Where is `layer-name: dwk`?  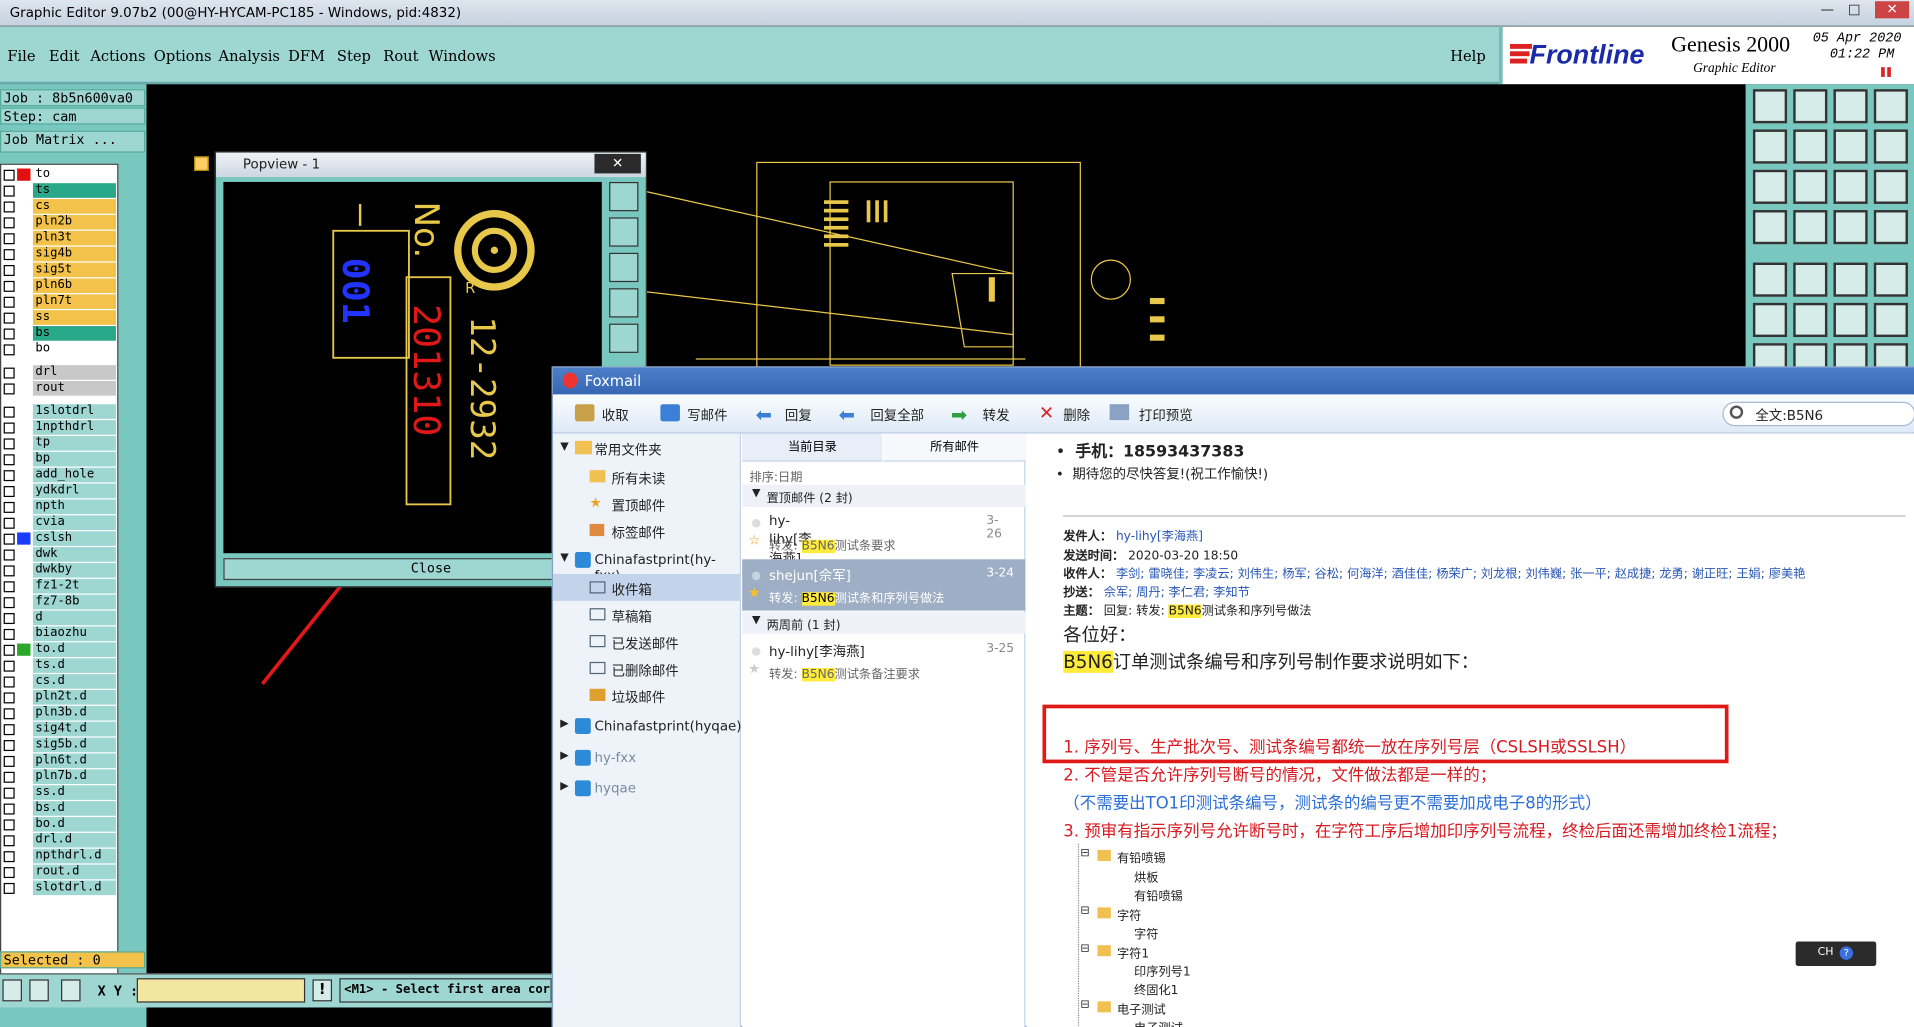
layer-name: dwk is located at coordinates (74, 554).